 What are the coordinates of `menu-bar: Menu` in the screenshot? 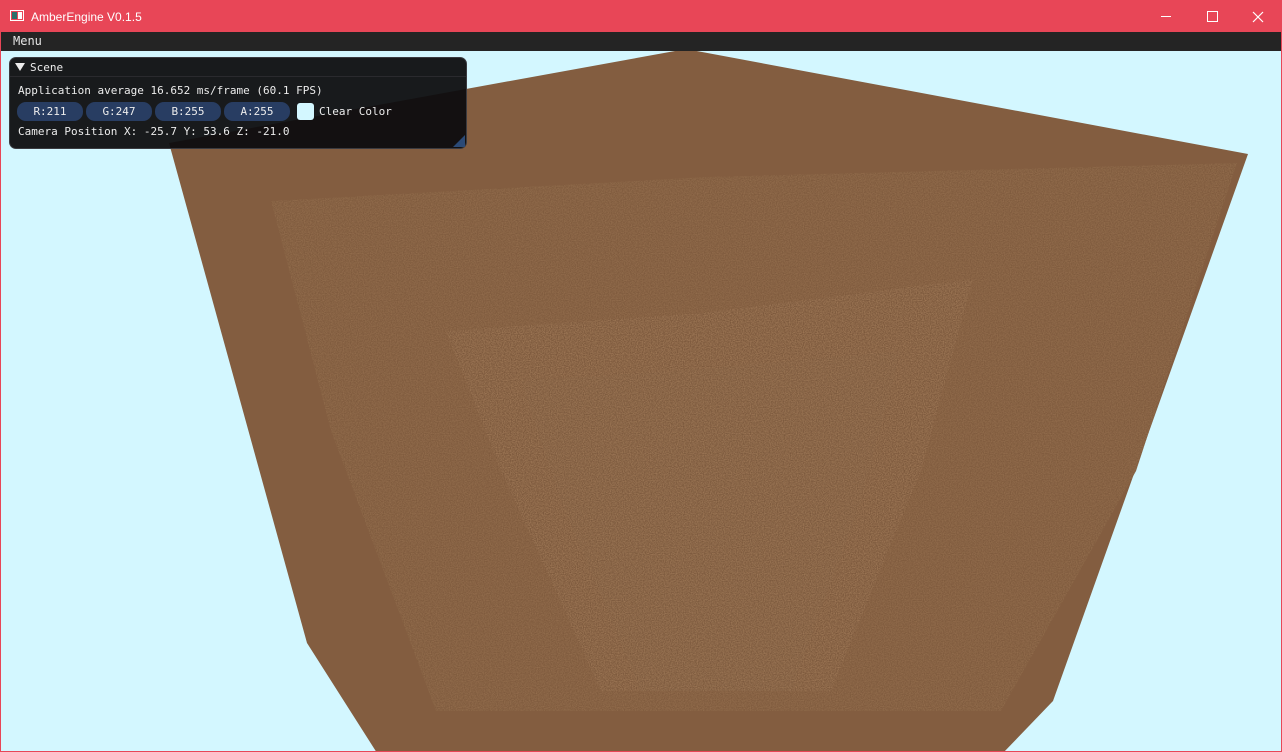 It's located at (641, 41).